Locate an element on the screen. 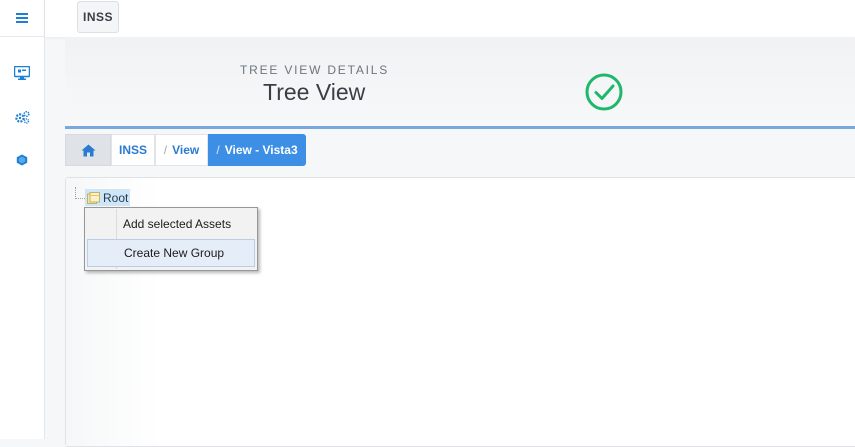 The width and height of the screenshot is (855, 447). cube-icon is located at coordinates (22, 160).